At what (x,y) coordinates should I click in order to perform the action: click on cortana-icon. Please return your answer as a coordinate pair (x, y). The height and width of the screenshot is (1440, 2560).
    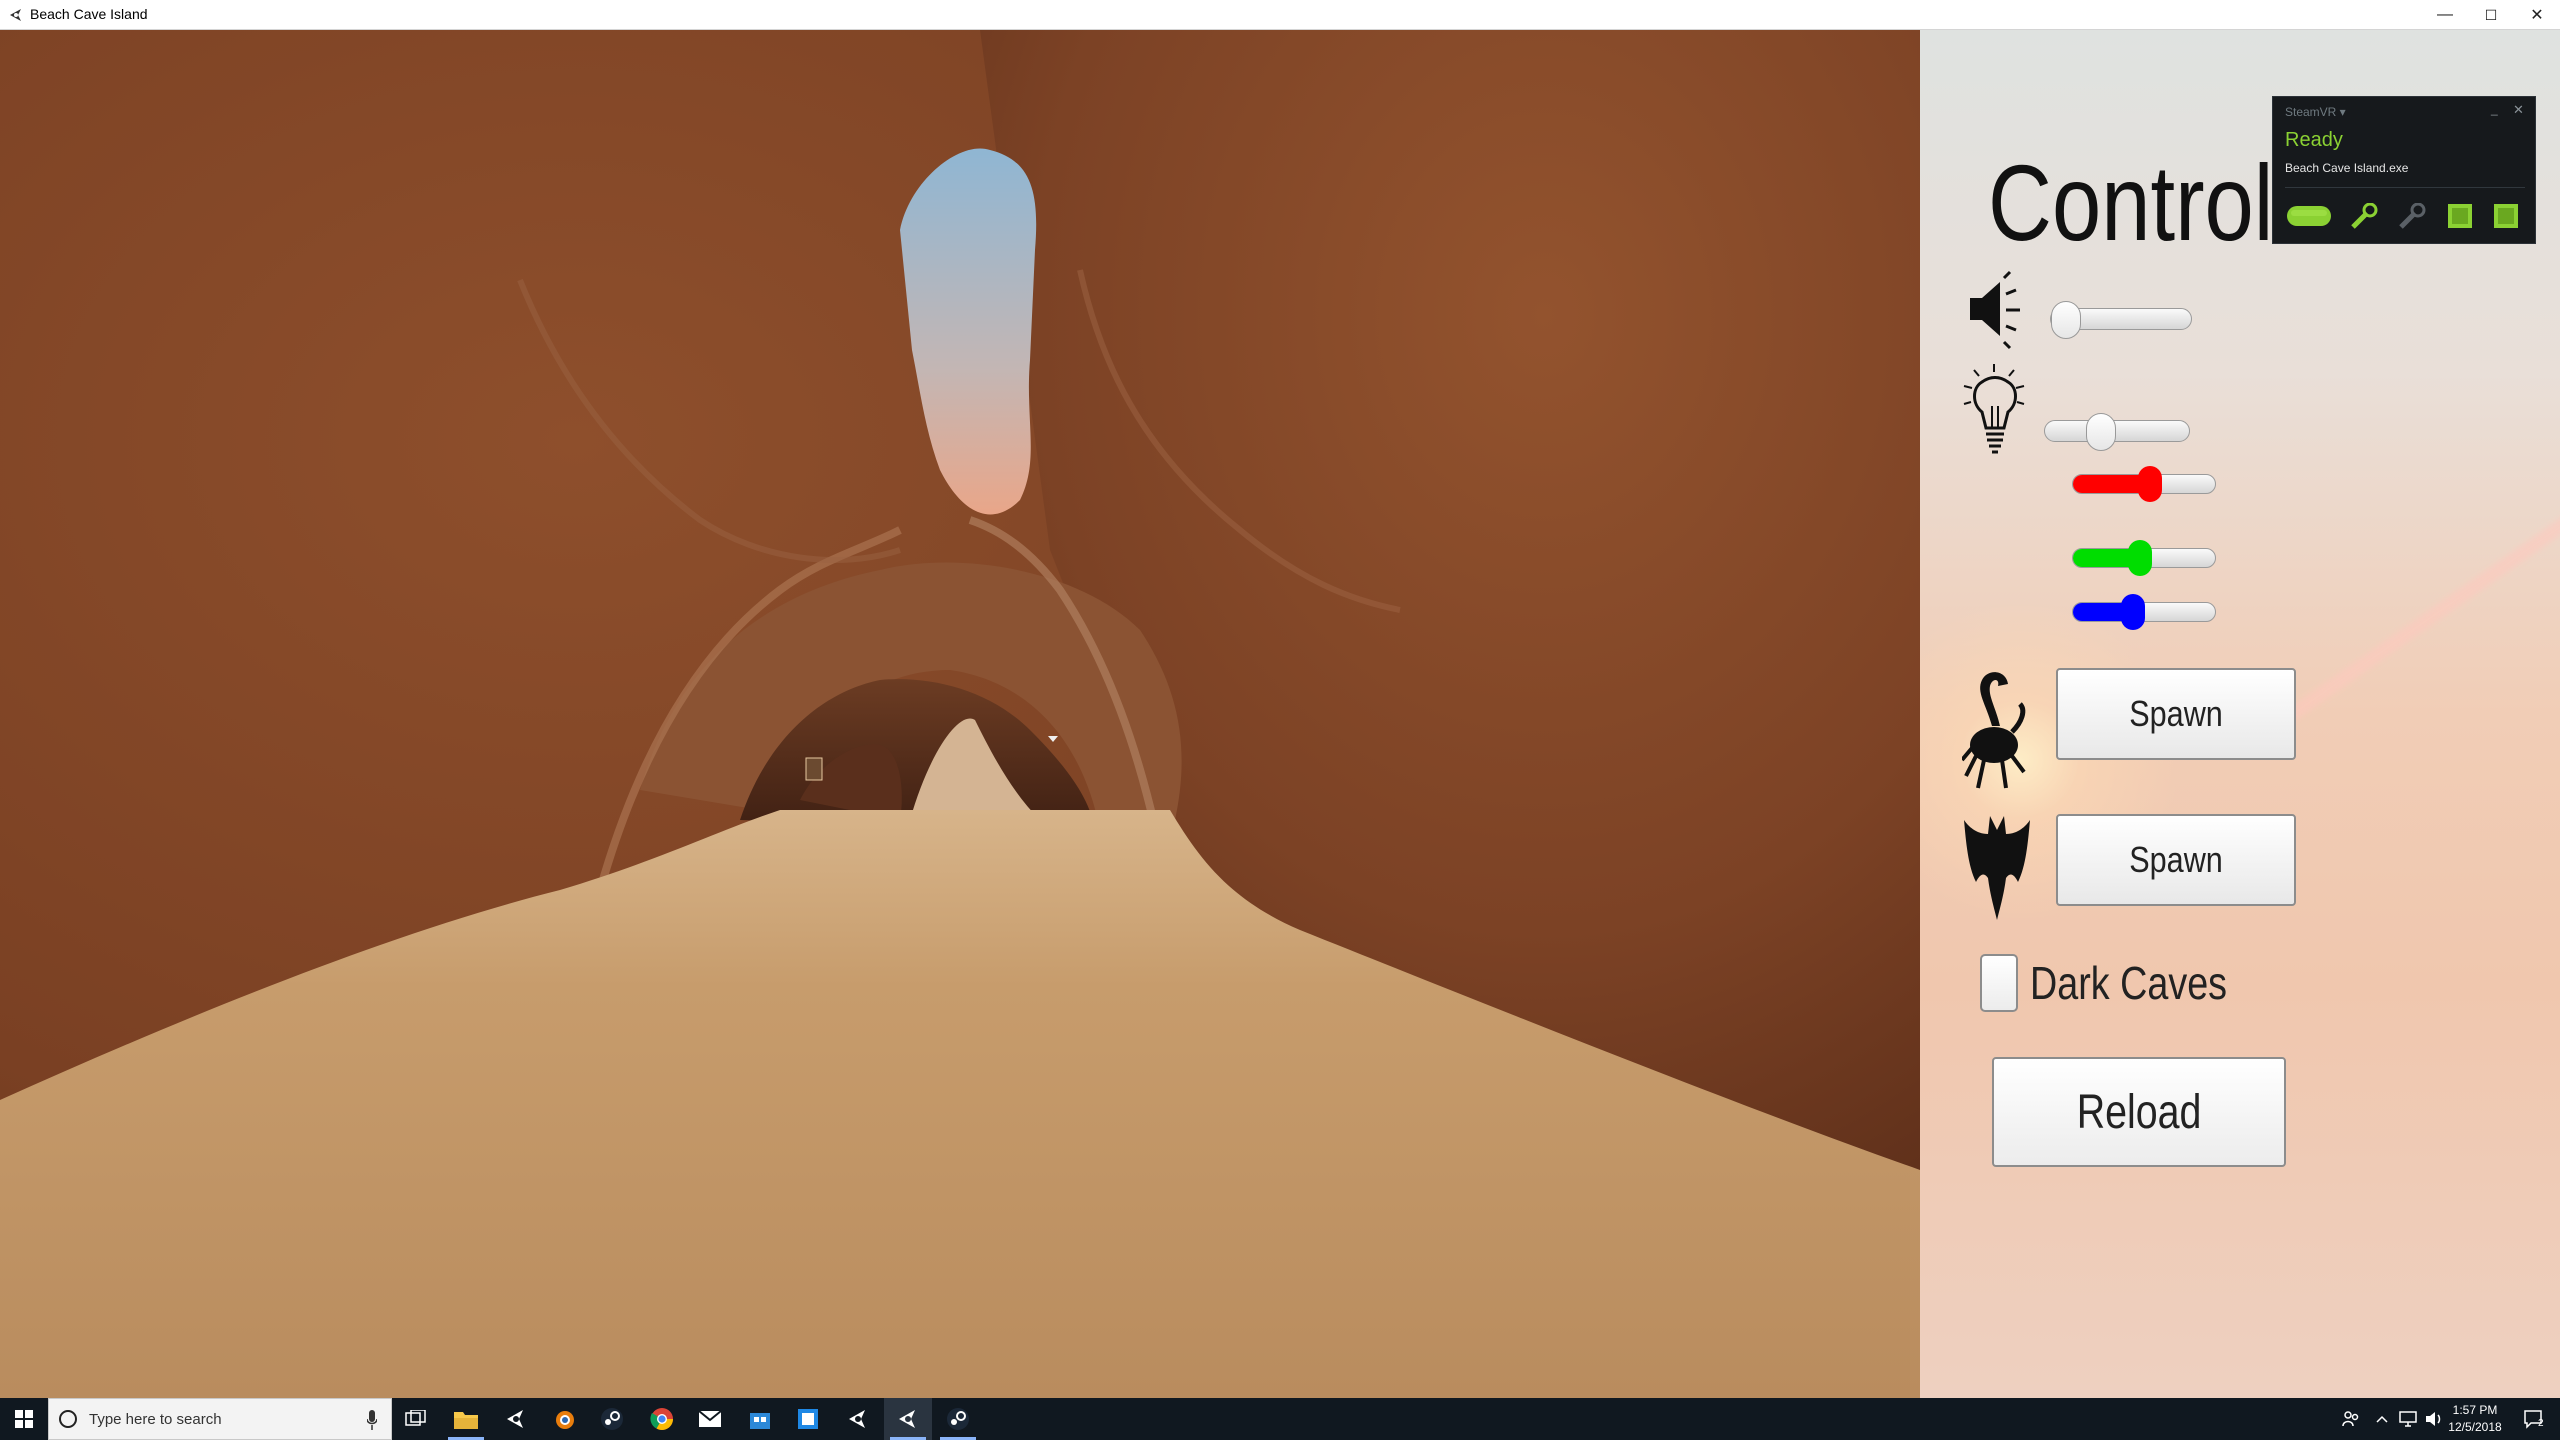
    Looking at the image, I should click on (68, 1419).